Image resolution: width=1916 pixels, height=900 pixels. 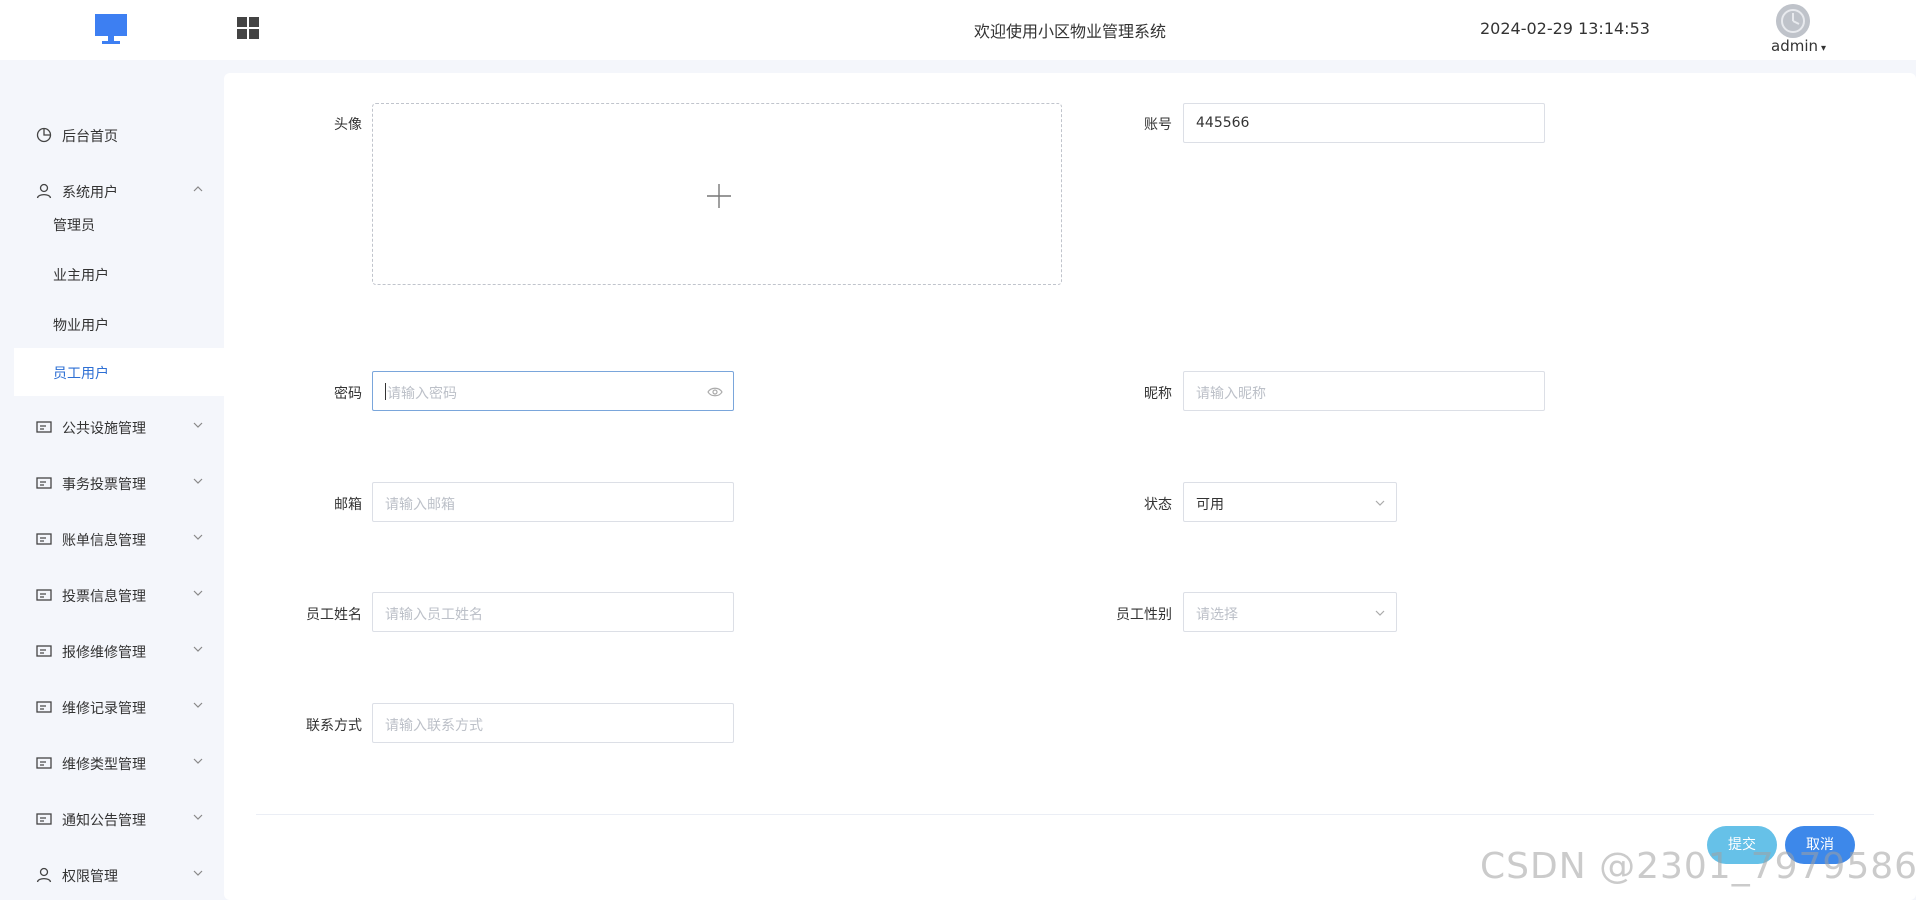 I want to click on sidebar-item-repair-records: 维修记录管理, so click(x=112, y=707).